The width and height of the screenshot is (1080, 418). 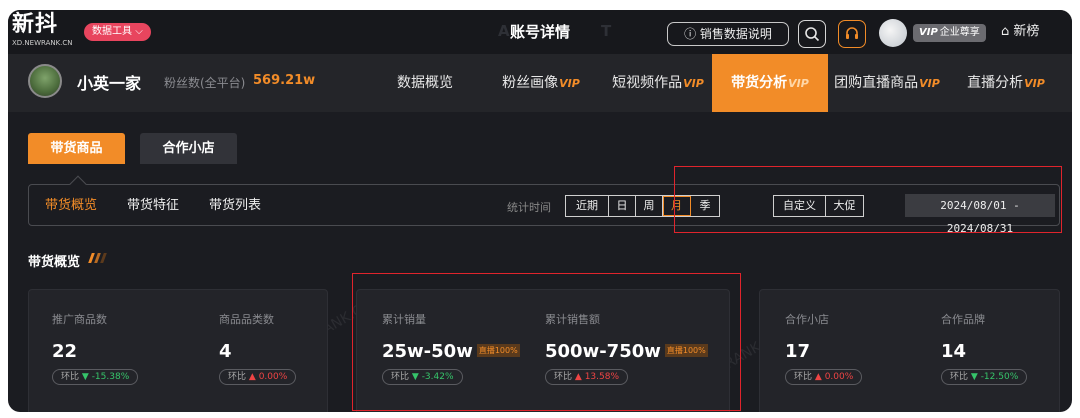 I want to click on vip-badge: VIP 企业尊享, so click(x=949, y=33).